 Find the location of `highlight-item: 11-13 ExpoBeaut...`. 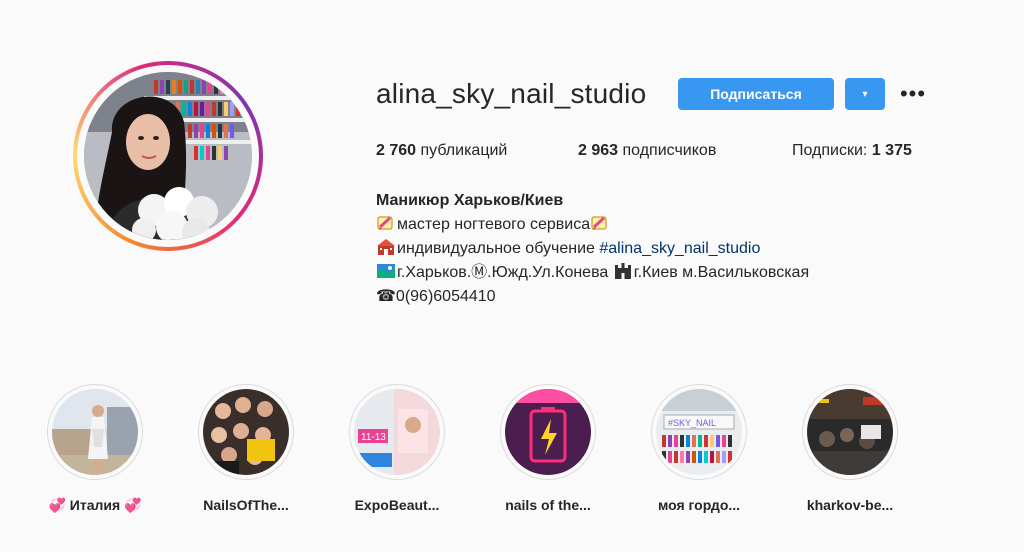

highlight-item: 11-13 ExpoBeaut... is located at coordinates (397, 448).